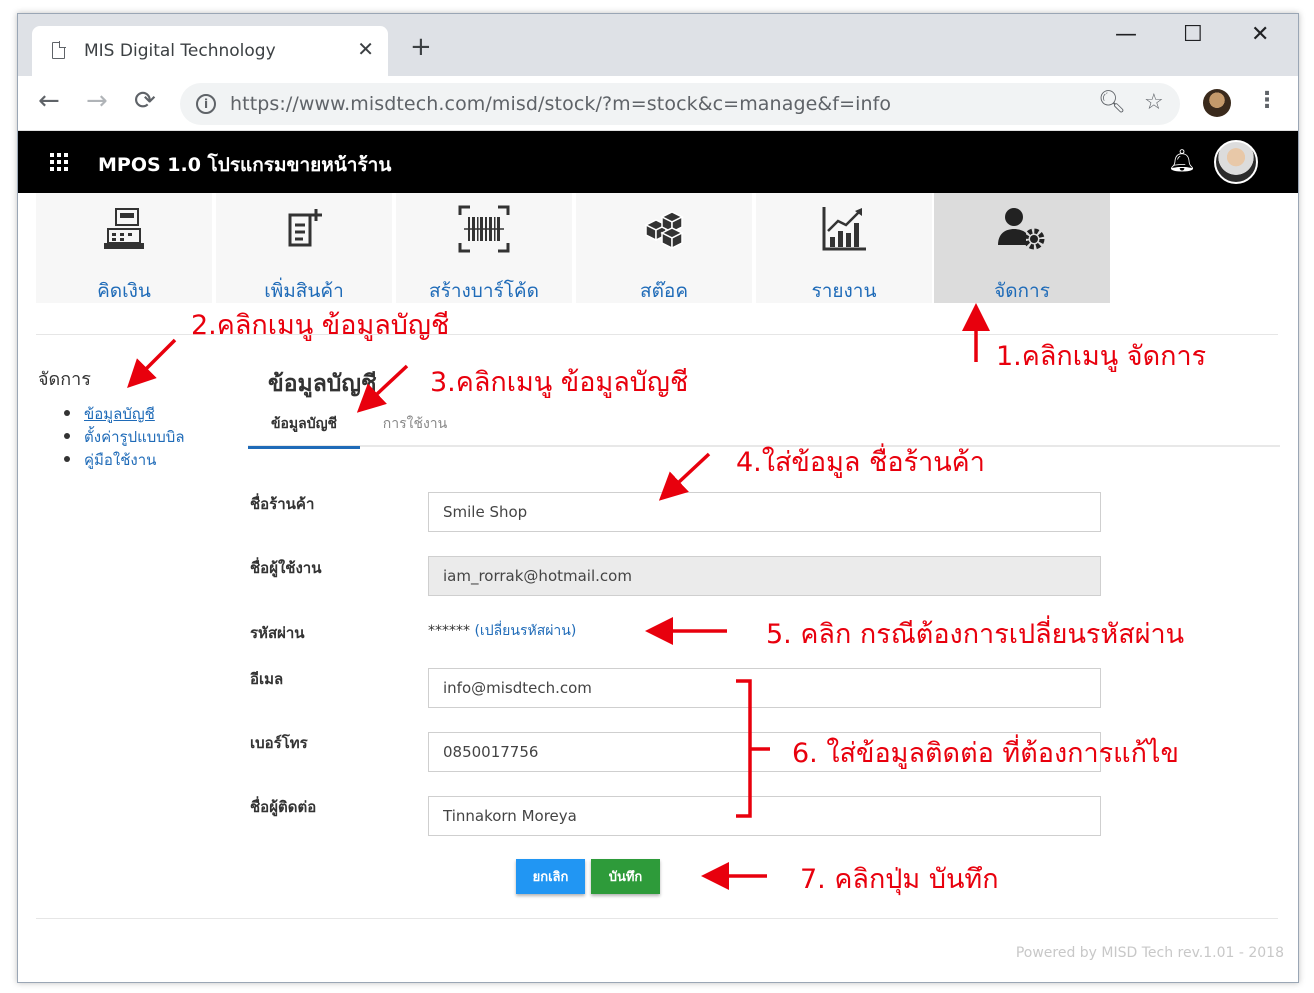 Image resolution: width=1314 pixels, height=993 pixels. Describe the element at coordinates (658, 45) in the screenshot. I see `tab-strip: MIS Digital Technology ✕ + — ☐ ✕` at that location.